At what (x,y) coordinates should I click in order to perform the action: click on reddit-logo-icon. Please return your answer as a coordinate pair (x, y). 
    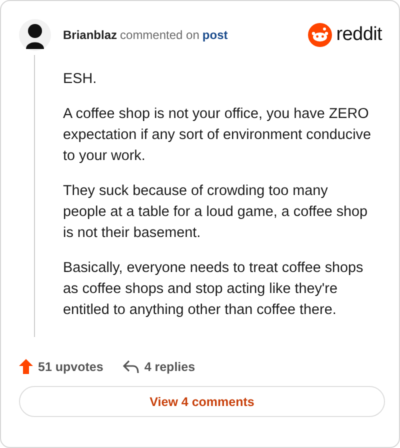
    Looking at the image, I should click on (320, 35).